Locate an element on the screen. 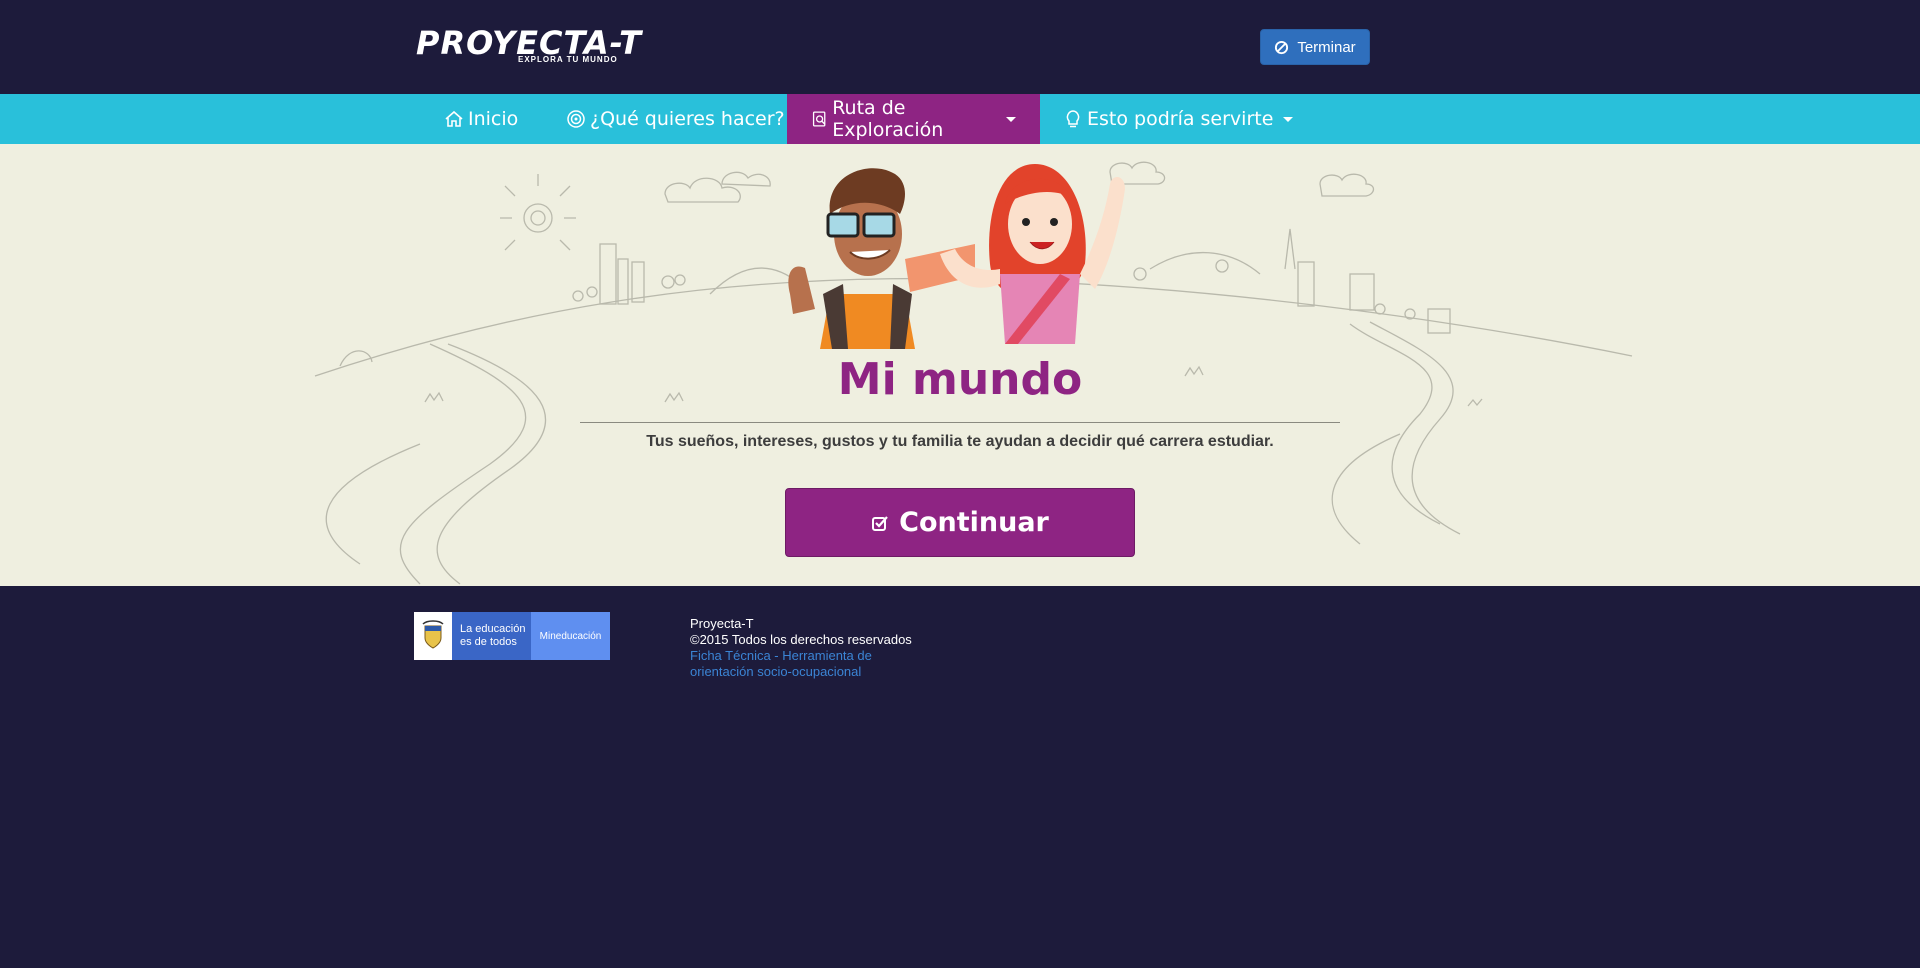 The height and width of the screenshot is (968, 1920). nav-item-esto-podria-servirte: Esto podría servirte is located at coordinates (1178, 119).